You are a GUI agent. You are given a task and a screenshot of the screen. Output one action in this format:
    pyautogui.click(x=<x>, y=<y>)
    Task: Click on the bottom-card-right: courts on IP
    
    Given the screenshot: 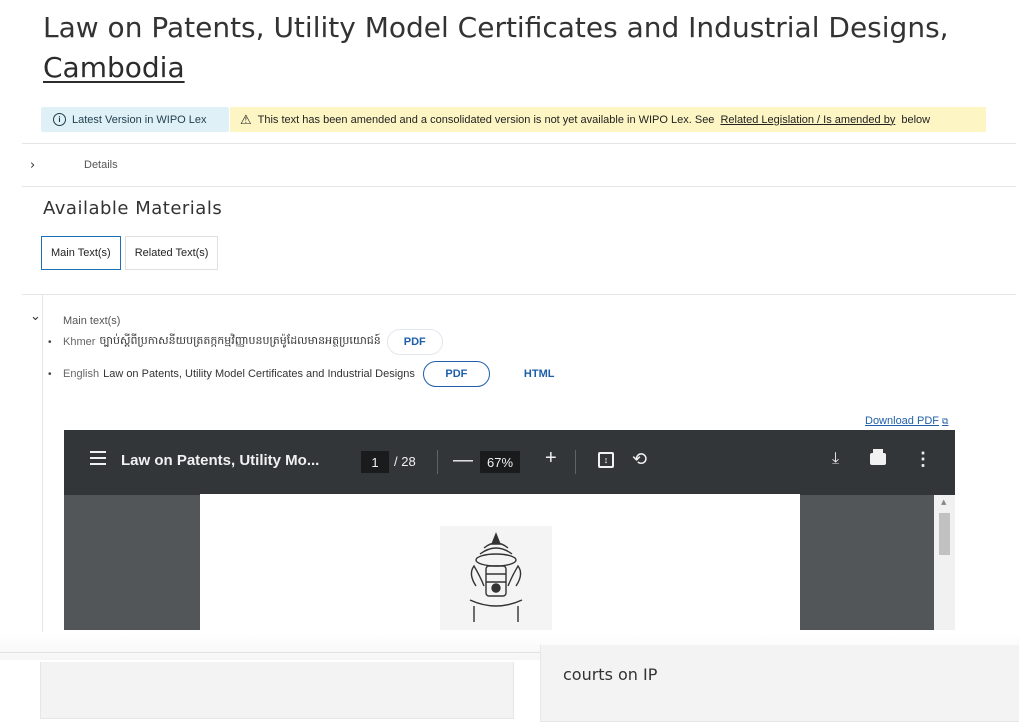 What is the action you would take?
    pyautogui.click(x=779, y=683)
    